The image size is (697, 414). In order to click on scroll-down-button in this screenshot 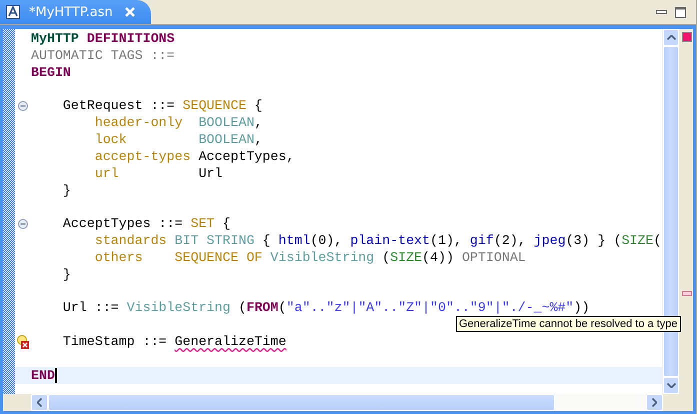, I will do `click(671, 385)`.